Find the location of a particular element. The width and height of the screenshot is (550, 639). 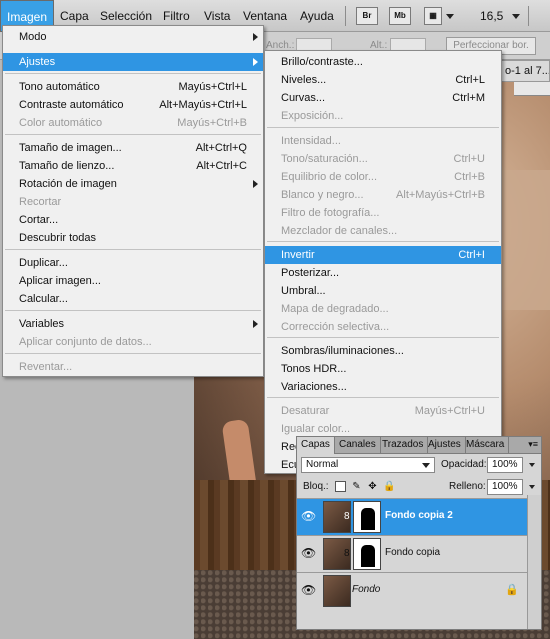

panel-menu-icon: ▾≡ is located at coordinates (533, 444).